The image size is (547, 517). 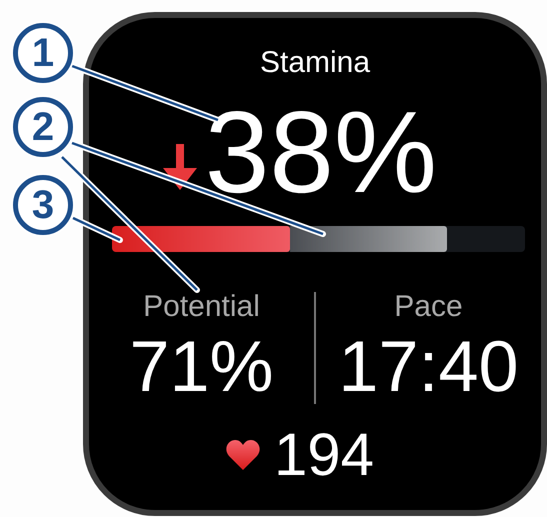 What do you see at coordinates (201, 307) in the screenshot?
I see `metric-label: Potential` at bounding box center [201, 307].